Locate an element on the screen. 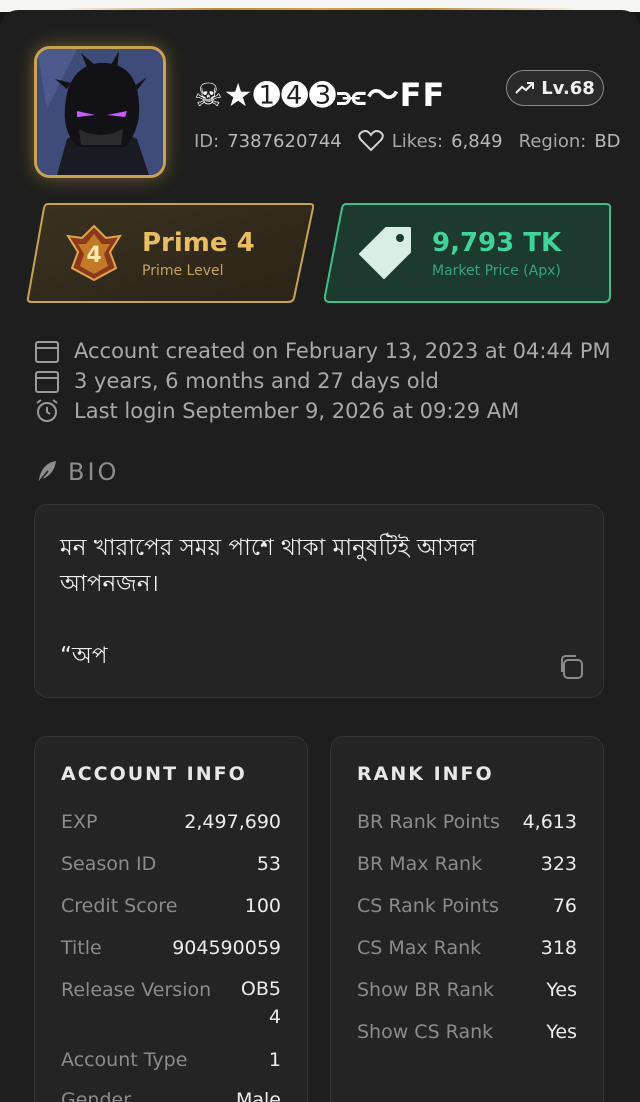 The height and width of the screenshot is (1102, 640). username: ☠★➊➍➌⫘〜FF is located at coordinates (320, 95).